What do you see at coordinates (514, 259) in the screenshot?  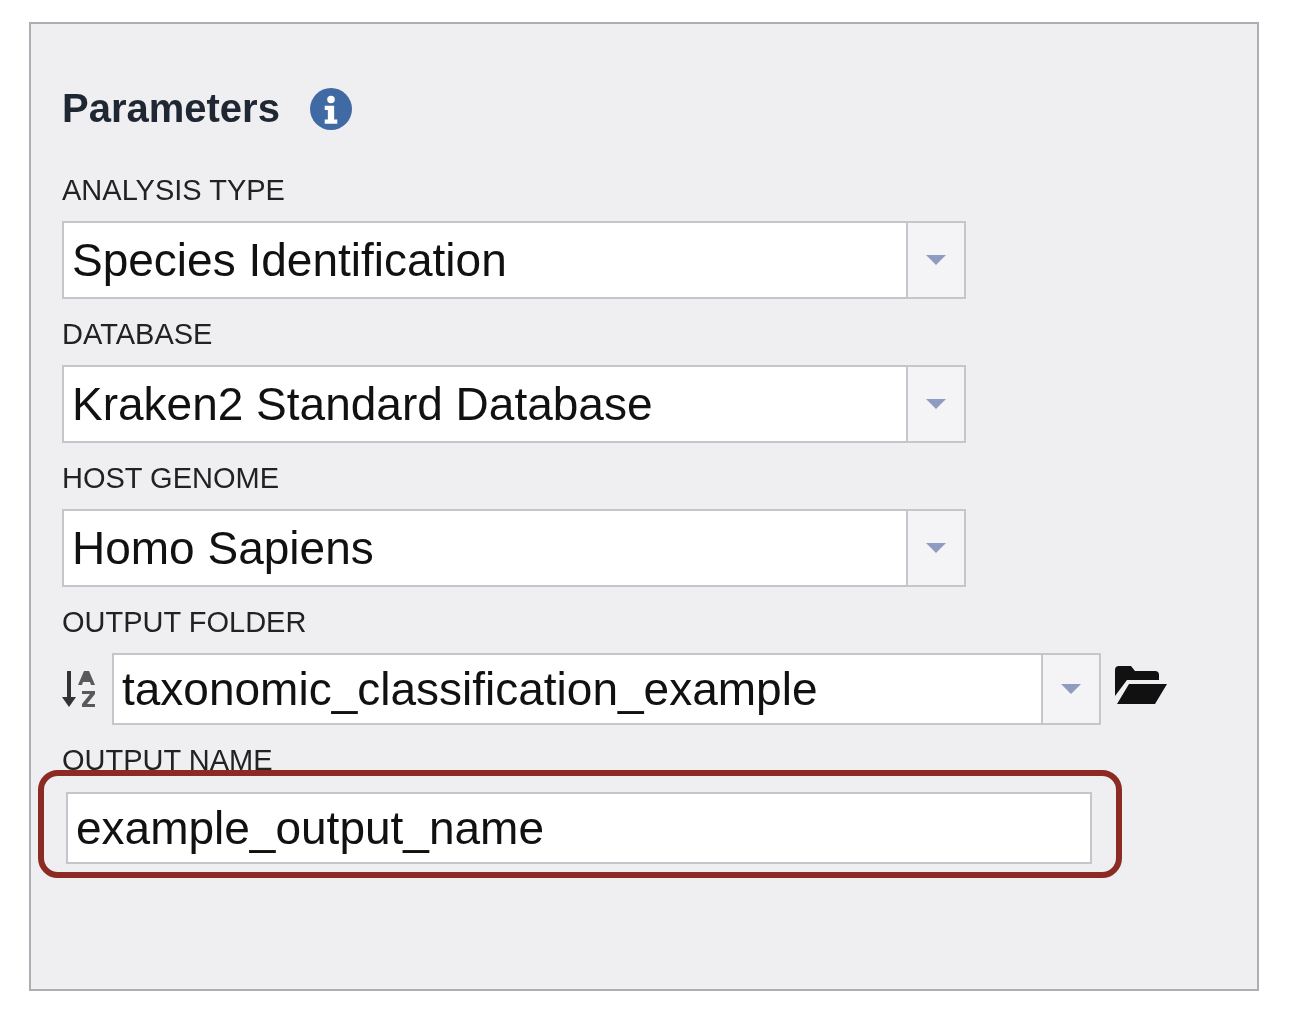 I see `dropdown-field: Species Identification` at bounding box center [514, 259].